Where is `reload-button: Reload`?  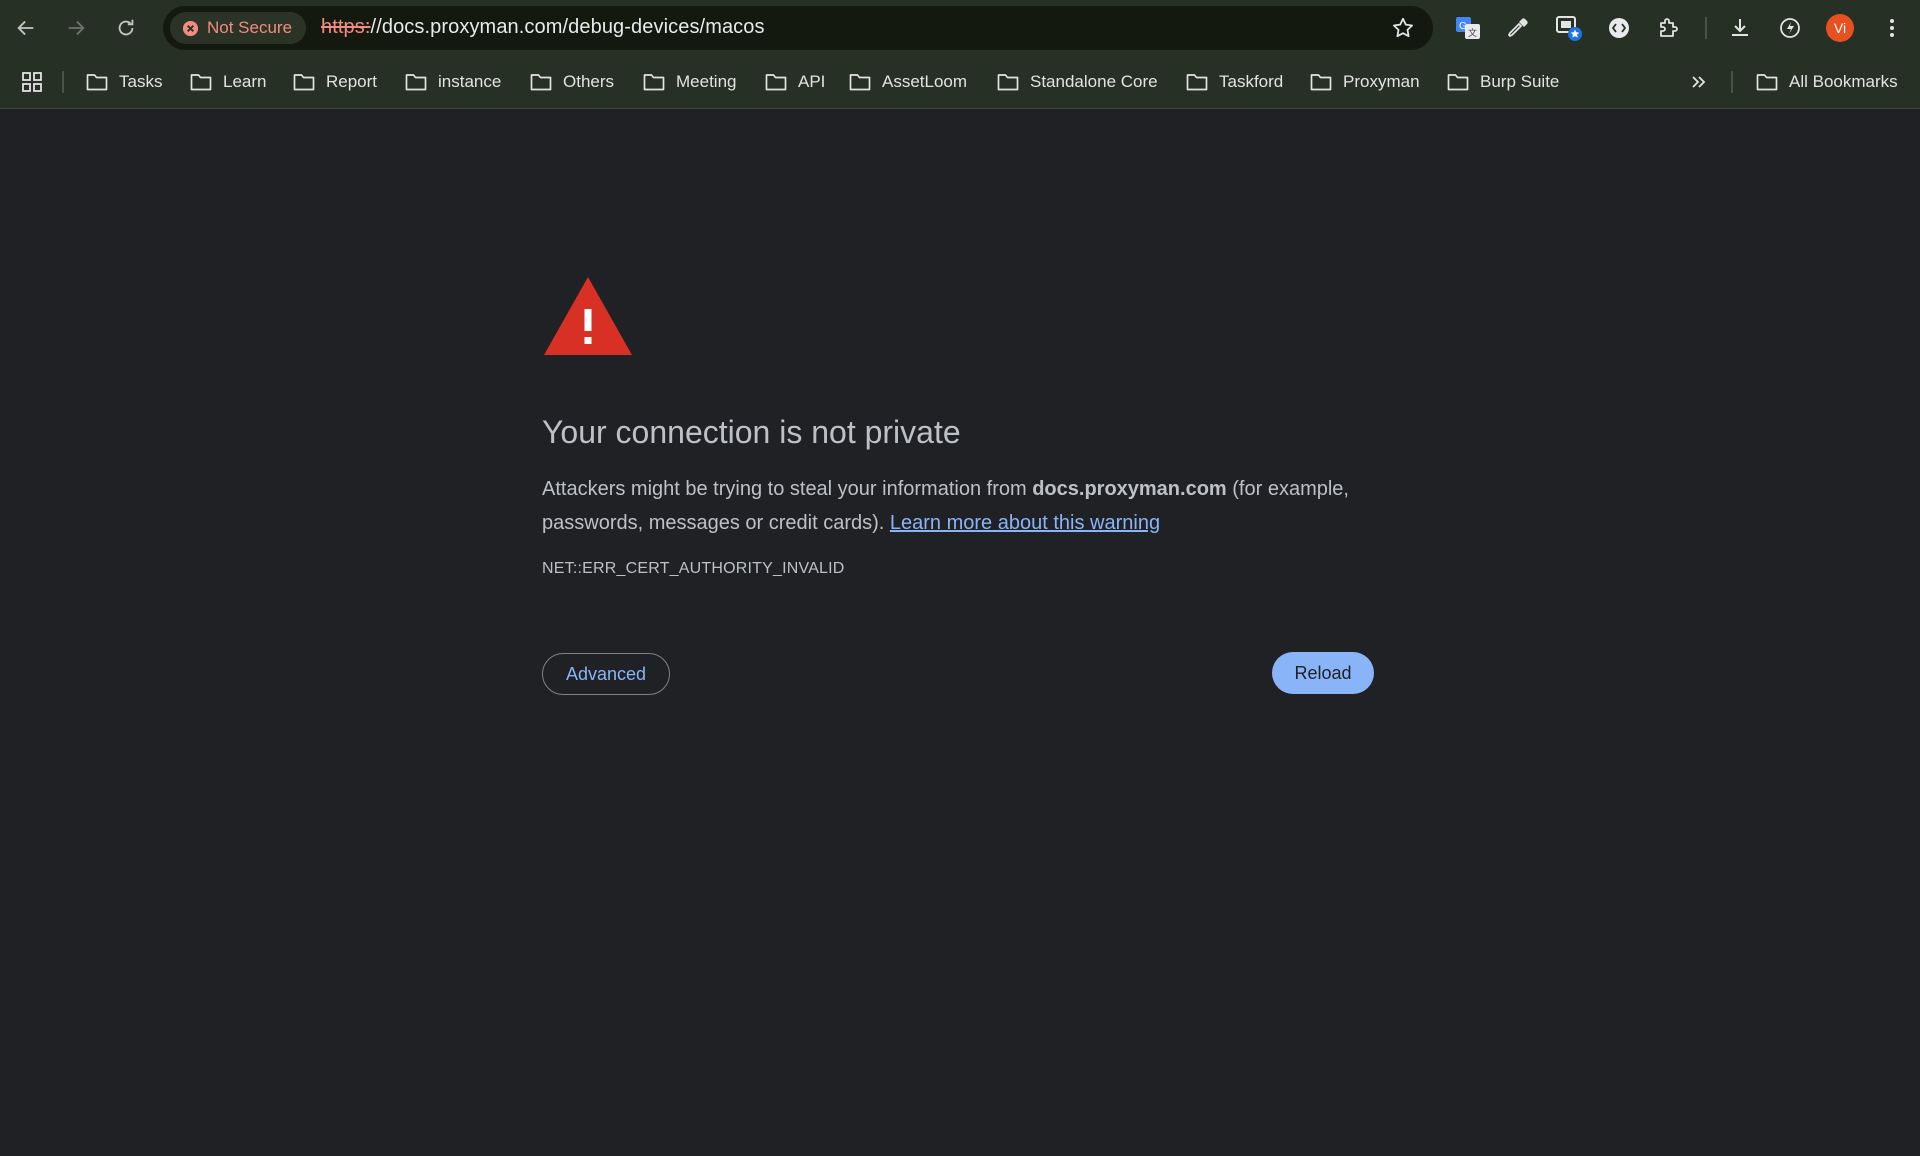
reload-button: Reload is located at coordinates (1323, 673).